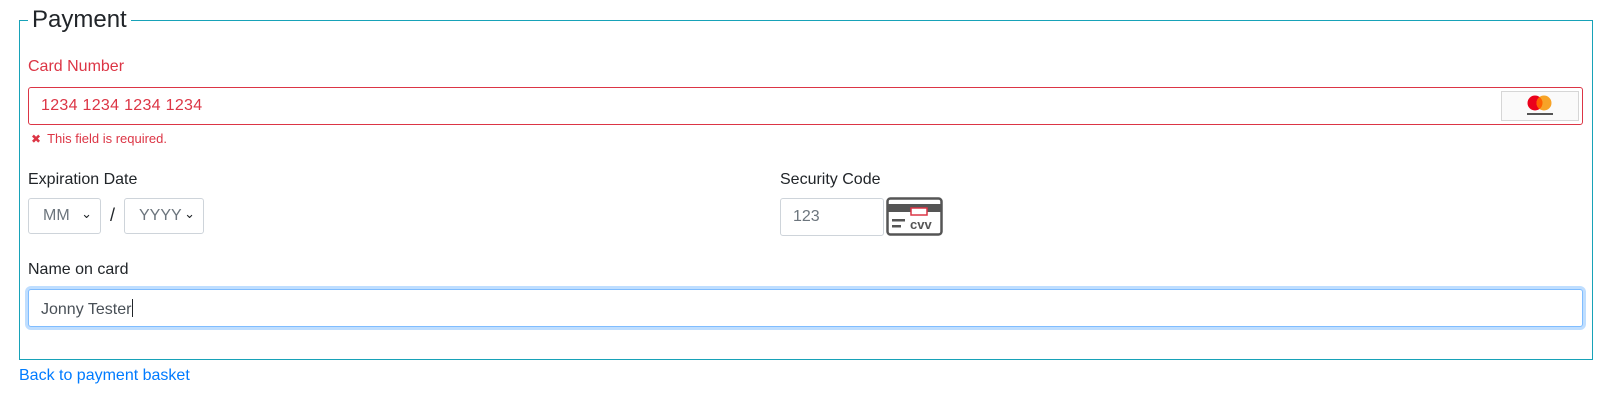  What do you see at coordinates (1540, 106) in the screenshot?
I see `mastercard-icon` at bounding box center [1540, 106].